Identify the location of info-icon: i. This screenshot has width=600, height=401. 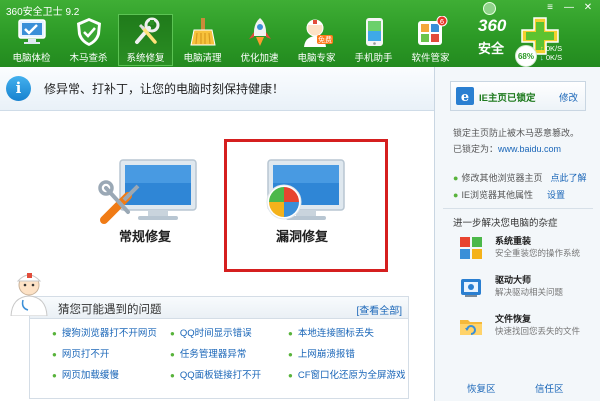
(18, 88).